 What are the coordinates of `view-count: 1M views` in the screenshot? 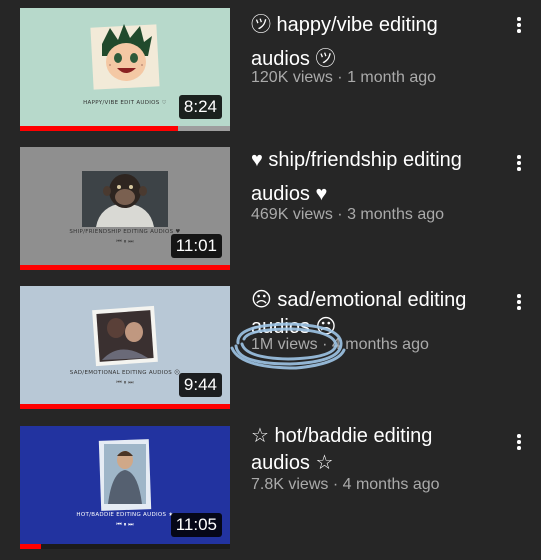 It's located at (284, 344).